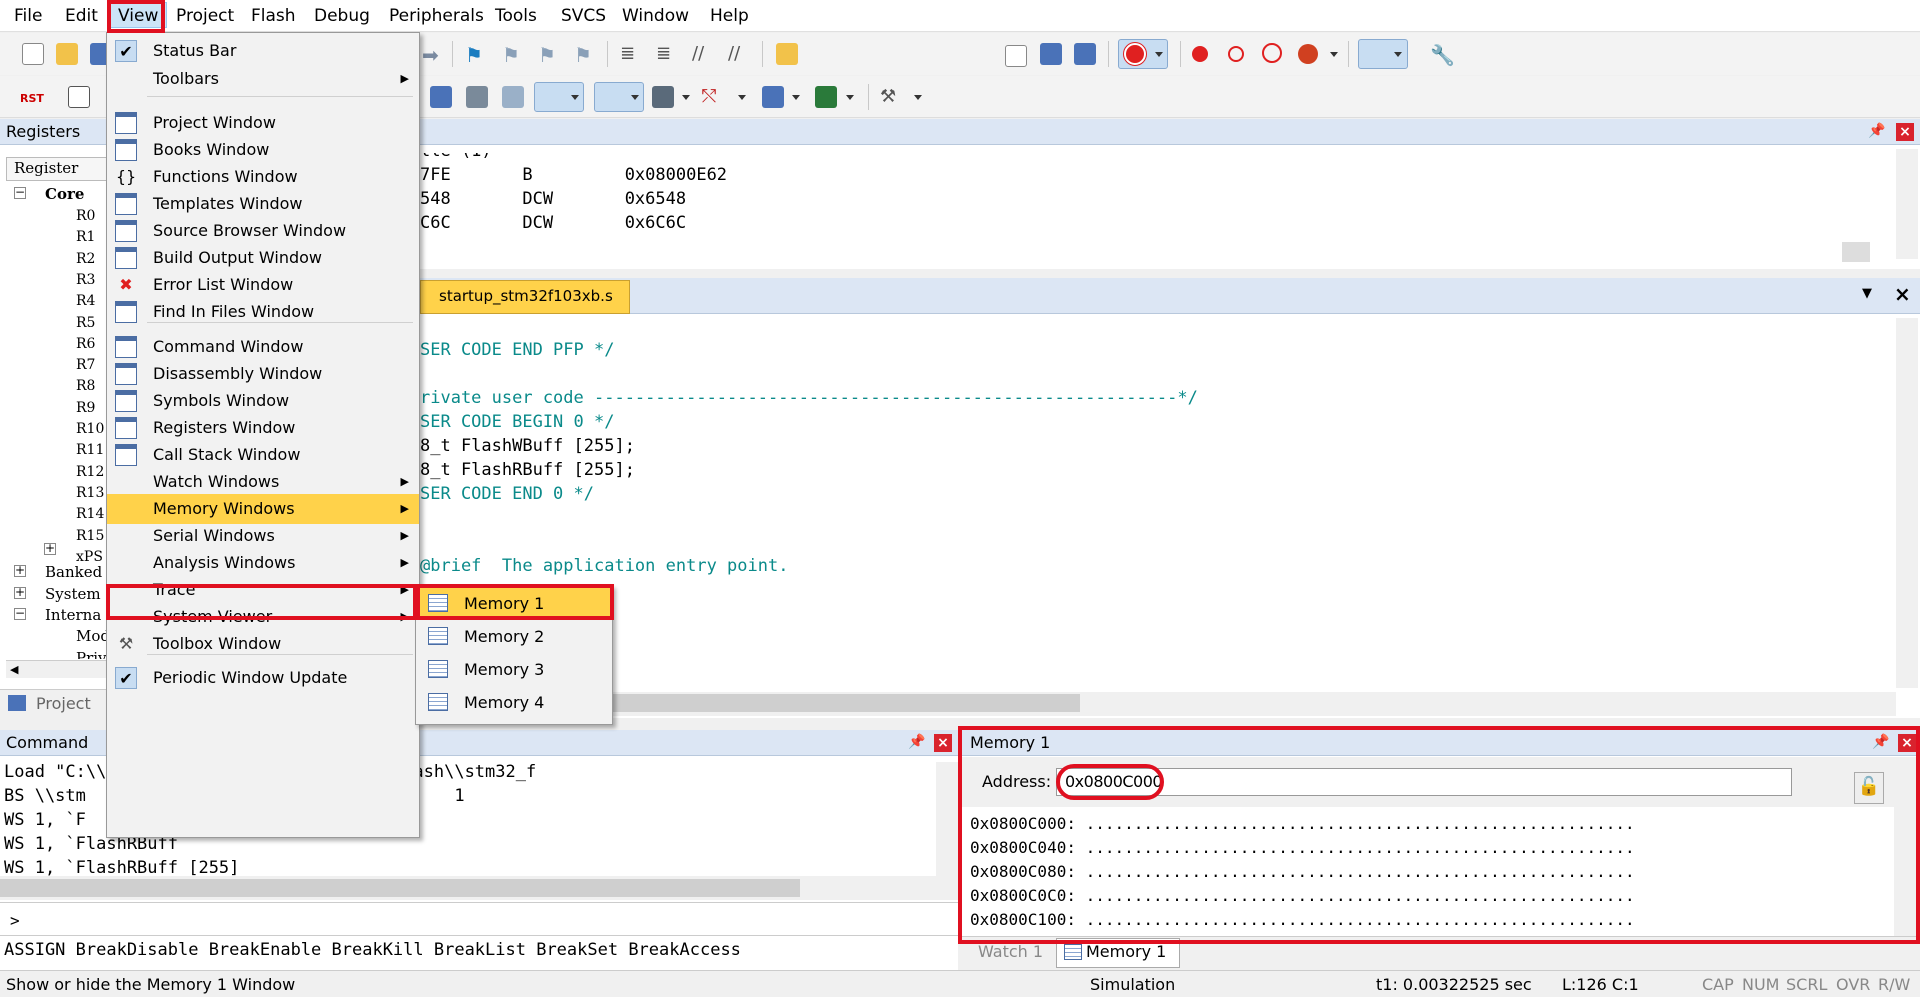 The width and height of the screenshot is (1920, 997). Describe the element at coordinates (263, 678) in the screenshot. I see `view-menu-item-periodic-window-update: ✔ Periodic Window Update` at that location.